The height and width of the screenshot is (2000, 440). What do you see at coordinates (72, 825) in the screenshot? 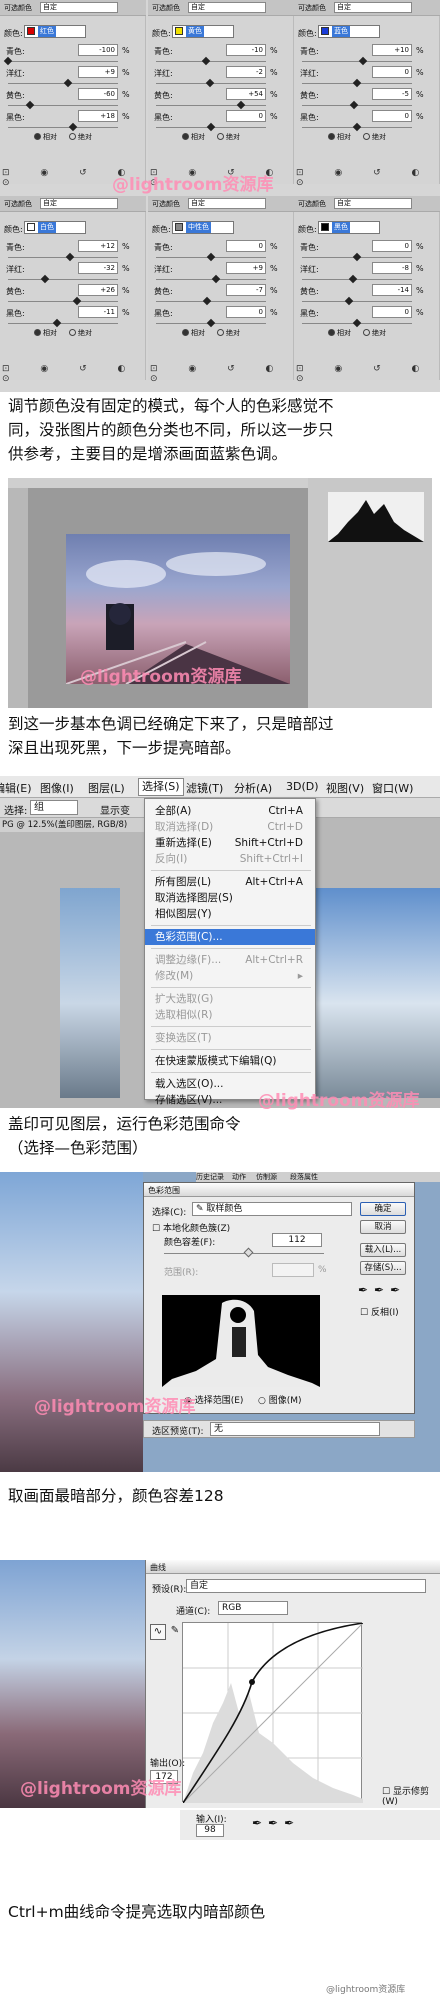
I see `document-tab: PG @ 12.5%(盖印图层, RGB/8)` at bounding box center [72, 825].